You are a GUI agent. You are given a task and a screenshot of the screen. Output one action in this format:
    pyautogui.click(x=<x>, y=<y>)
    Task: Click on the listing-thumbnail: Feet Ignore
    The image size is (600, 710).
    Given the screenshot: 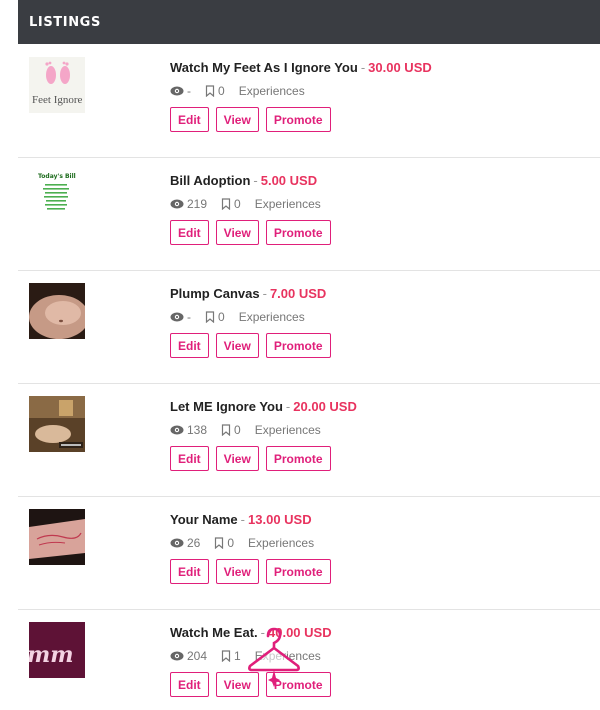 What is the action you would take?
    pyautogui.click(x=57, y=85)
    